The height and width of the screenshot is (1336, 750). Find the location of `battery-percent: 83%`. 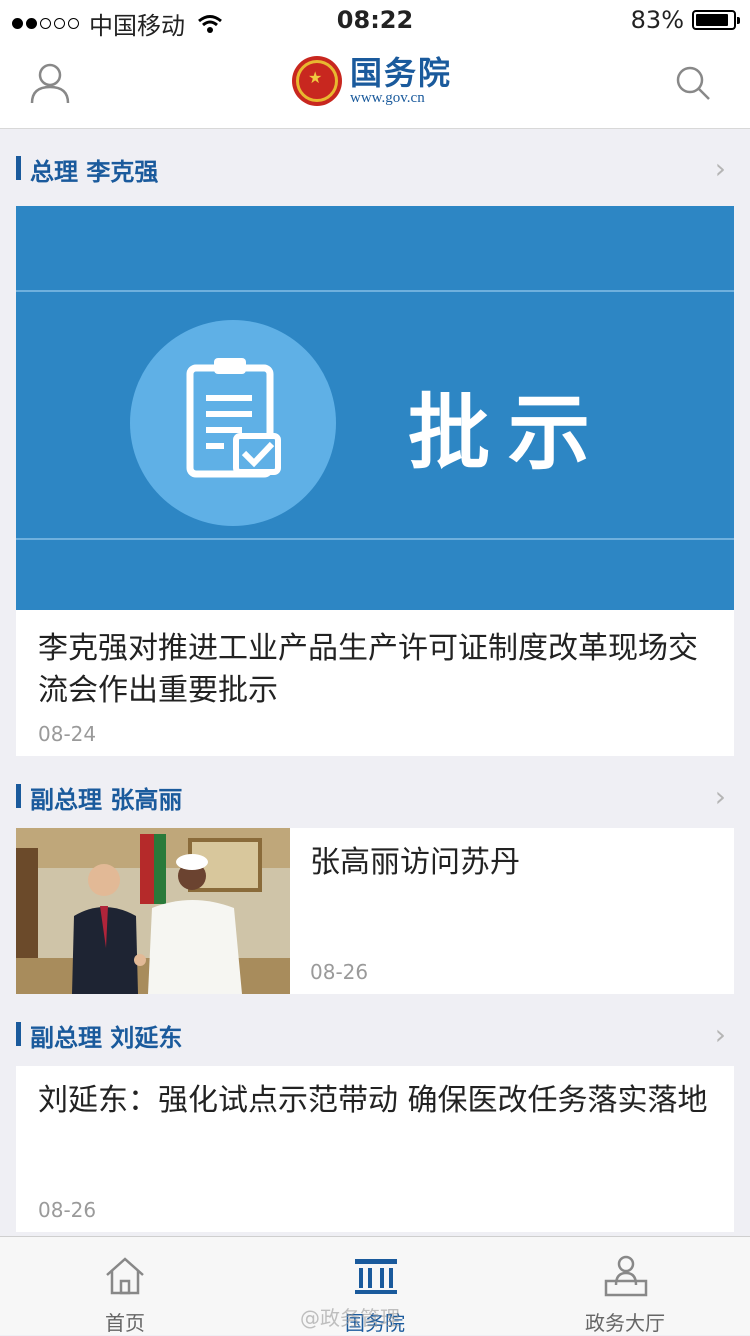

battery-percent: 83% is located at coordinates (657, 20).